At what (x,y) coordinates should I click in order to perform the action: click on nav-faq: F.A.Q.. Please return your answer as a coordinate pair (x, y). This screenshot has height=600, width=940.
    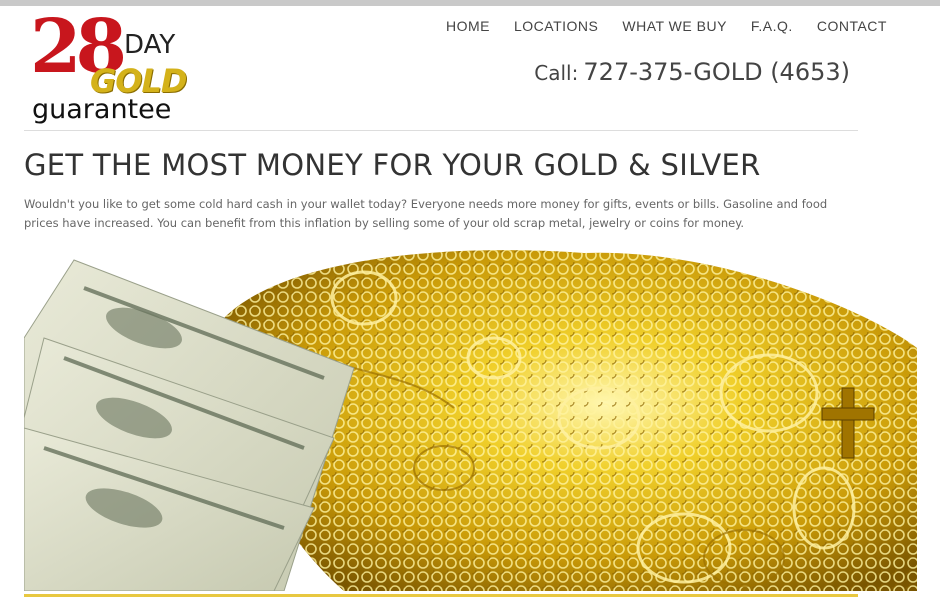
    Looking at the image, I should click on (772, 26).